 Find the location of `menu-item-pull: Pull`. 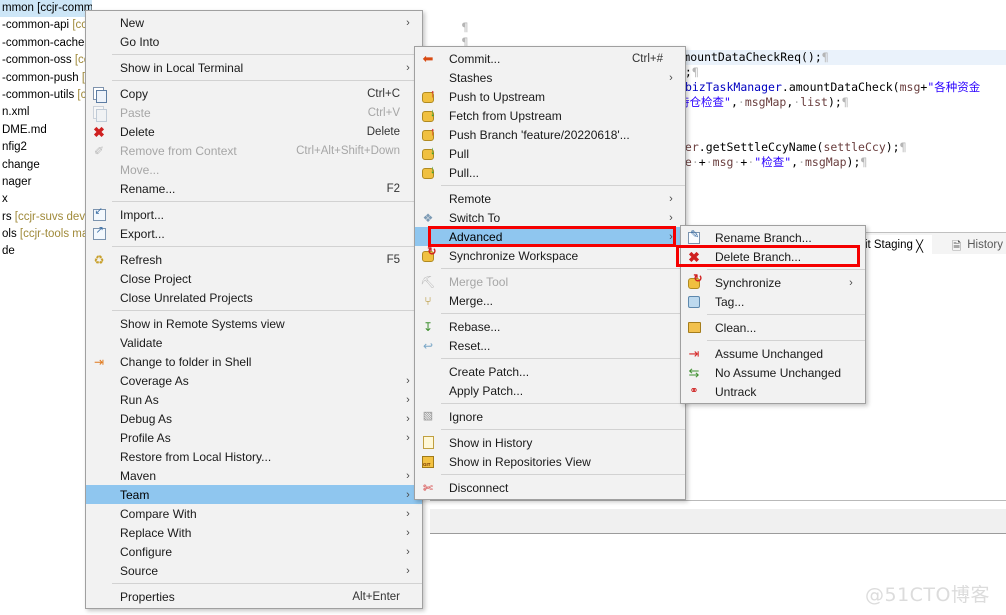

menu-item-pull: Pull is located at coordinates (550, 153).